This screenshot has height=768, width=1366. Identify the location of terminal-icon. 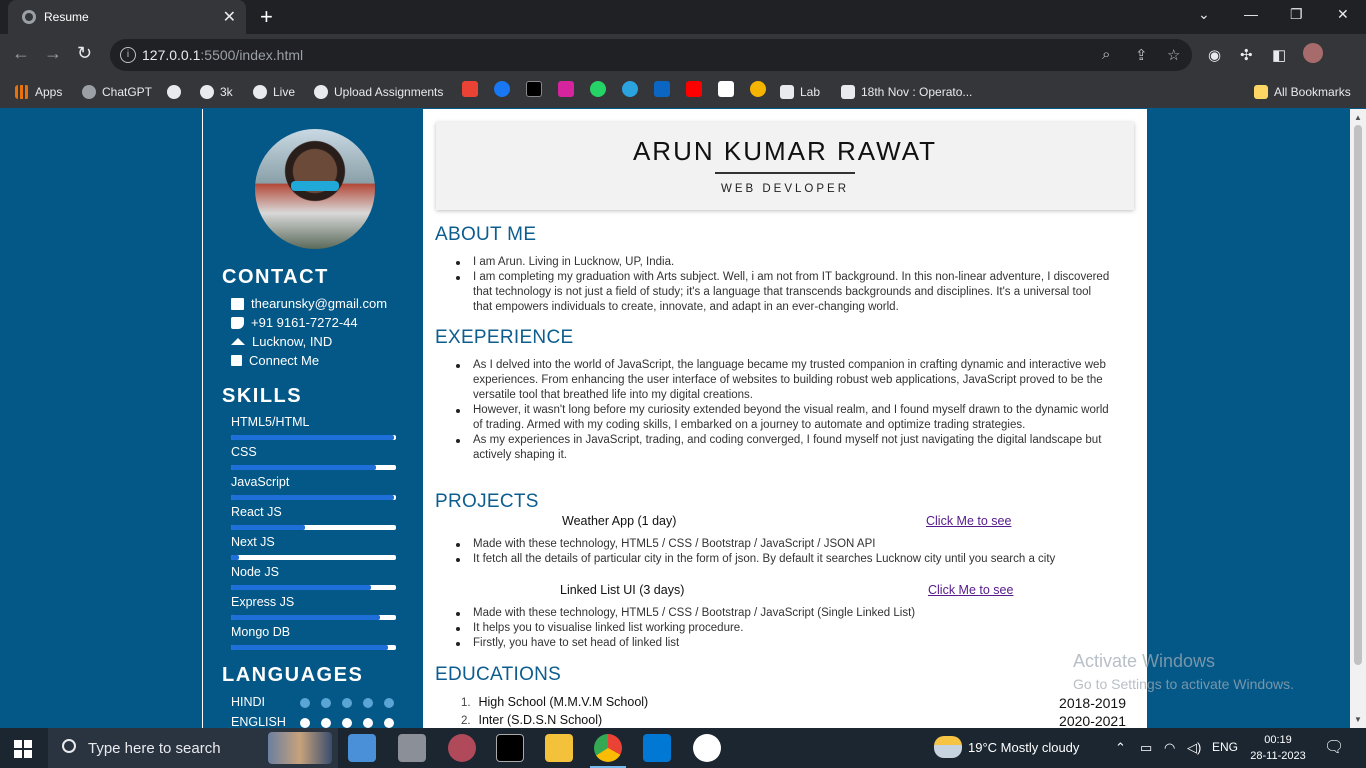
(510, 748).